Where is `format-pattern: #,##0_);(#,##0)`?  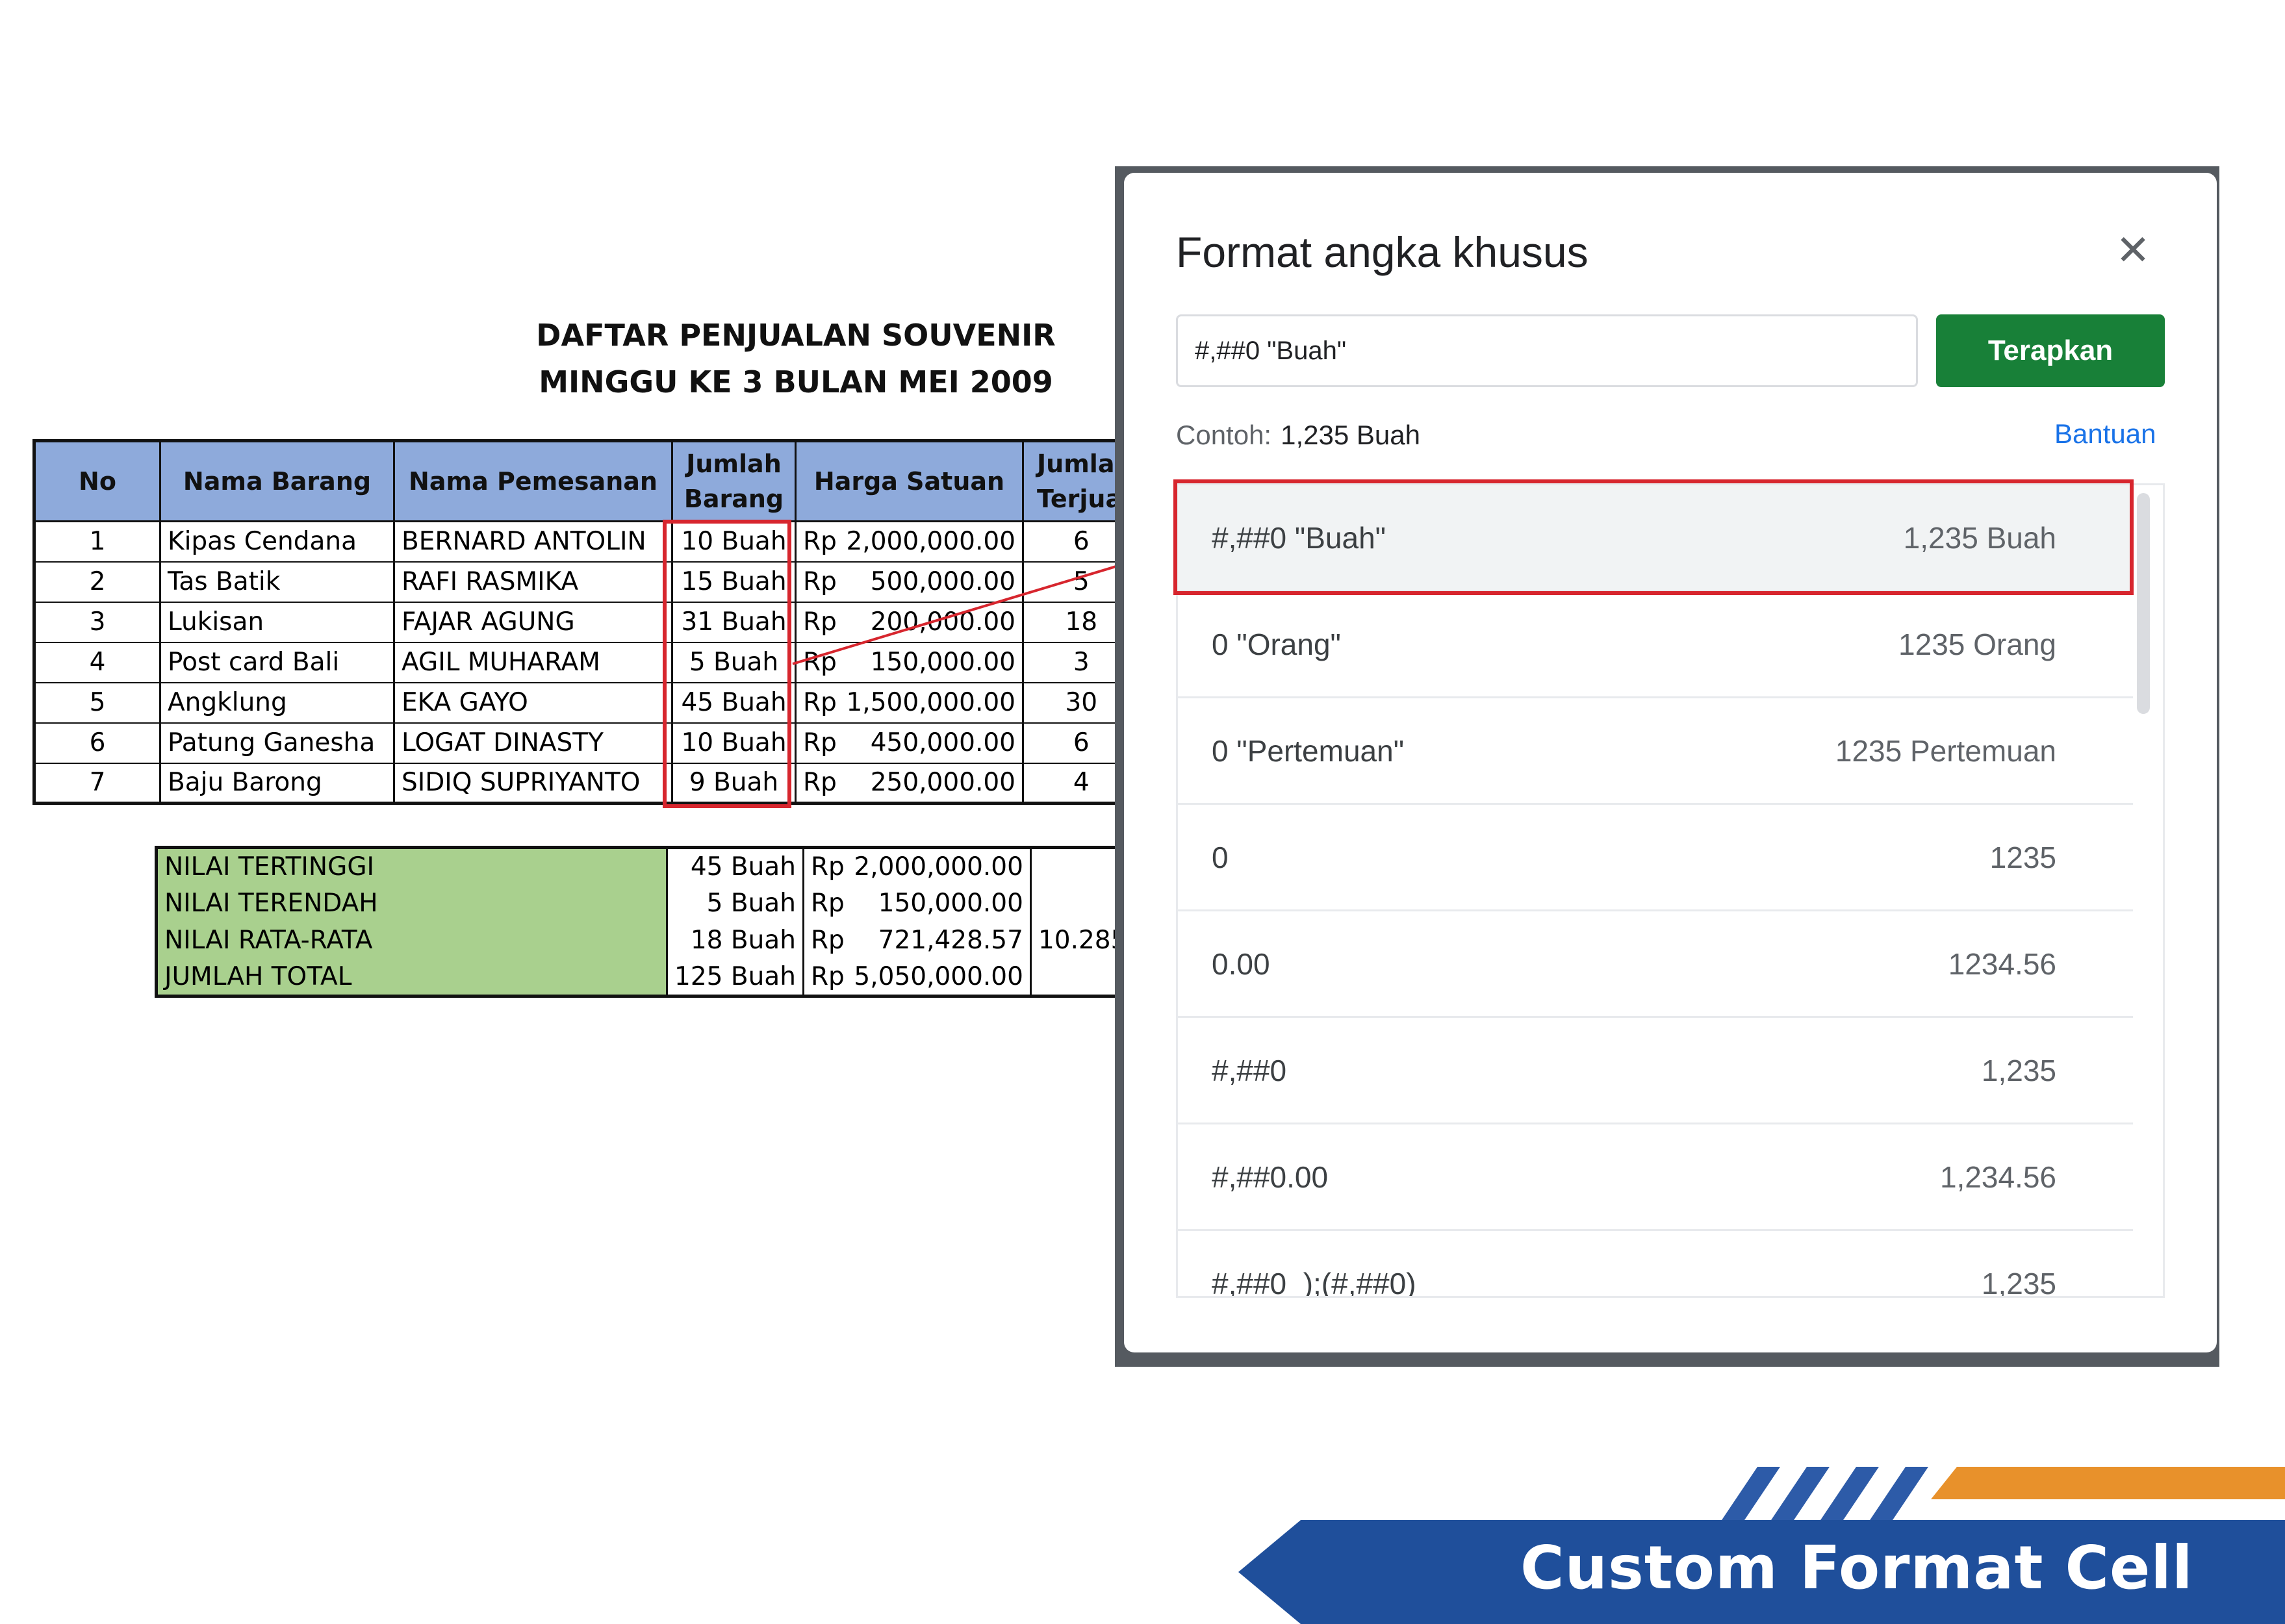
format-pattern: #,##0_);(#,##0) is located at coordinates (1314, 1282).